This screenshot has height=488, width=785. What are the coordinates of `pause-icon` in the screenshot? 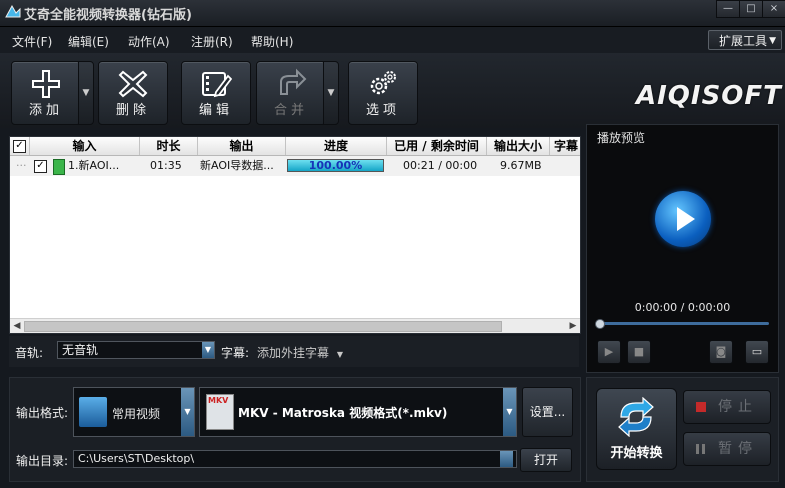 It's located at (697, 449).